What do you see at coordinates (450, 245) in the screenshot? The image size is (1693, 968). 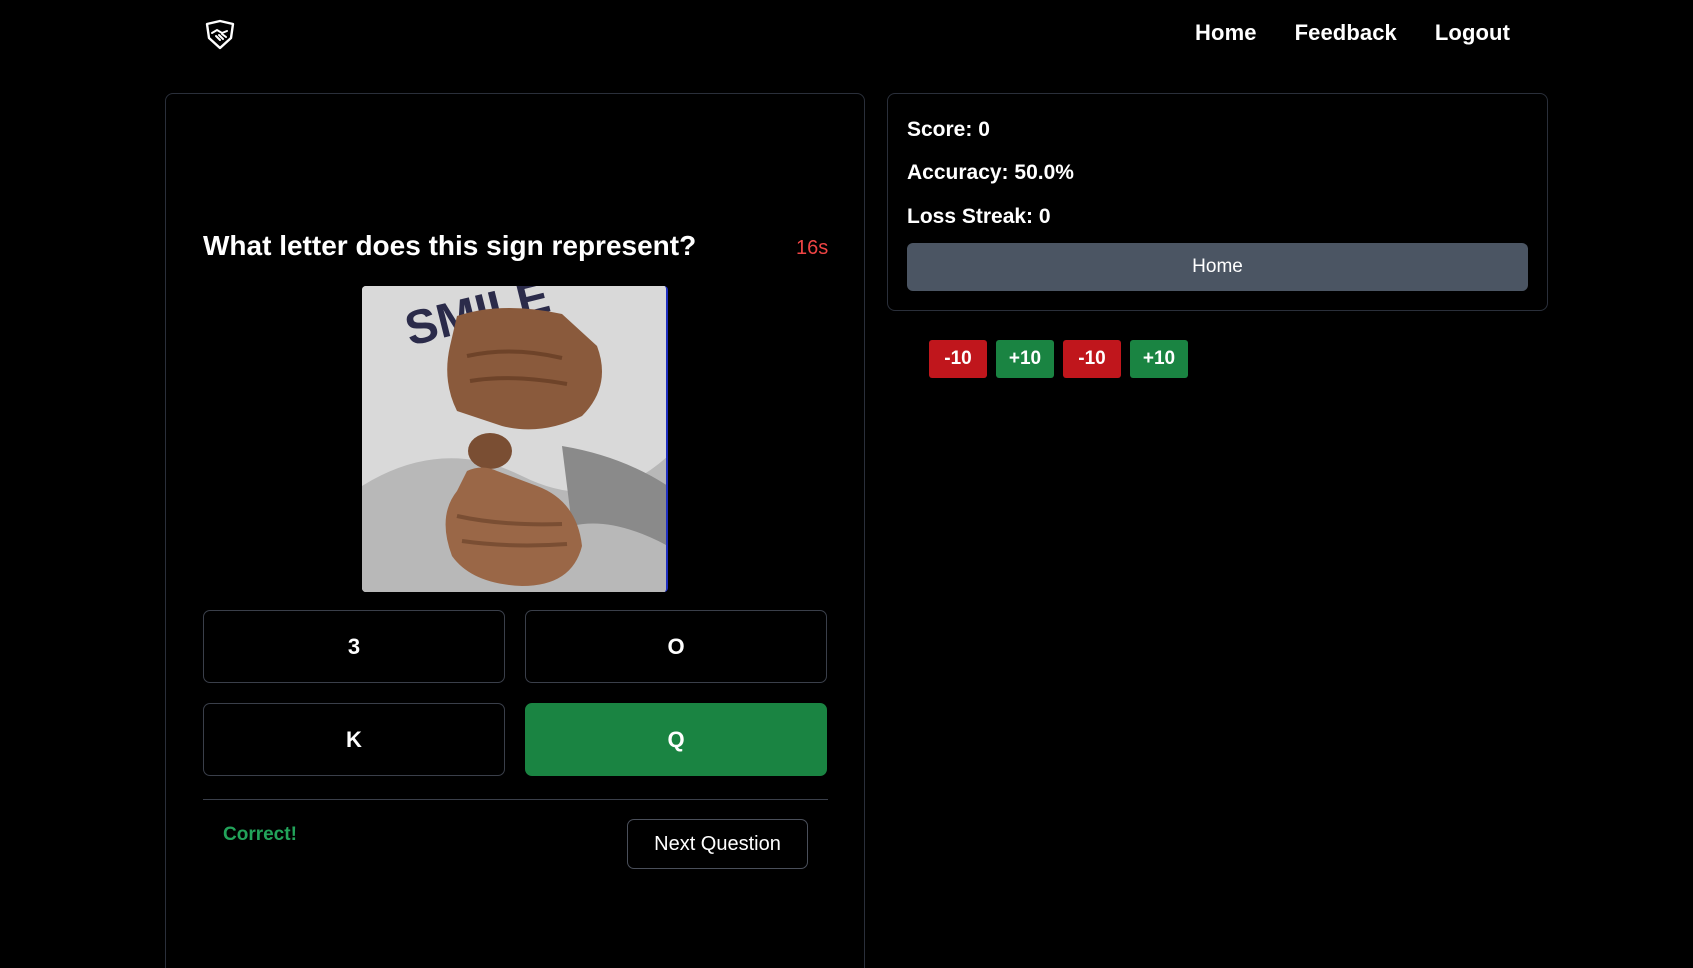 I see `question-text: What letter does this sign represent?` at bounding box center [450, 245].